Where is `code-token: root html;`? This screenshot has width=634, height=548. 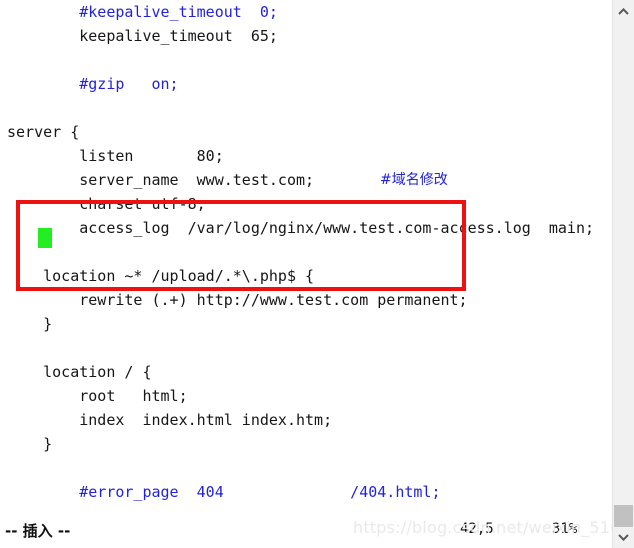
code-token: root html; is located at coordinates (97, 396).